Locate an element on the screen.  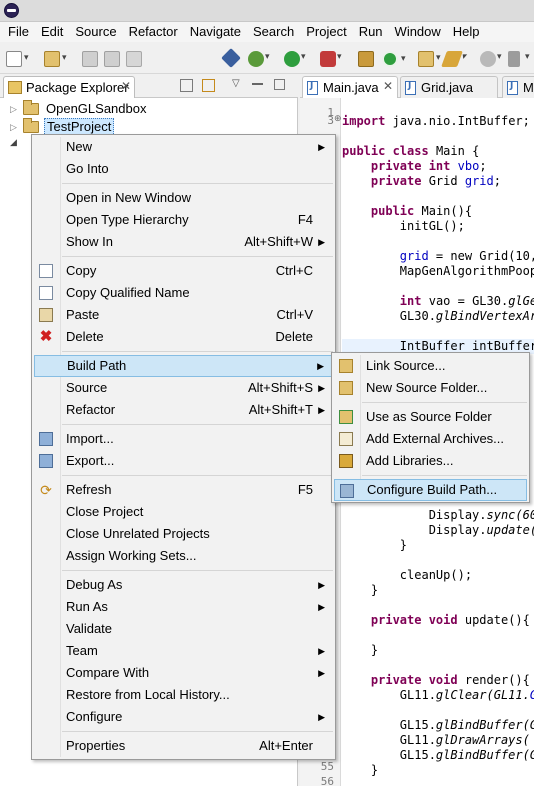
fold-icon: ⊕ is located at coordinates (338, 119).